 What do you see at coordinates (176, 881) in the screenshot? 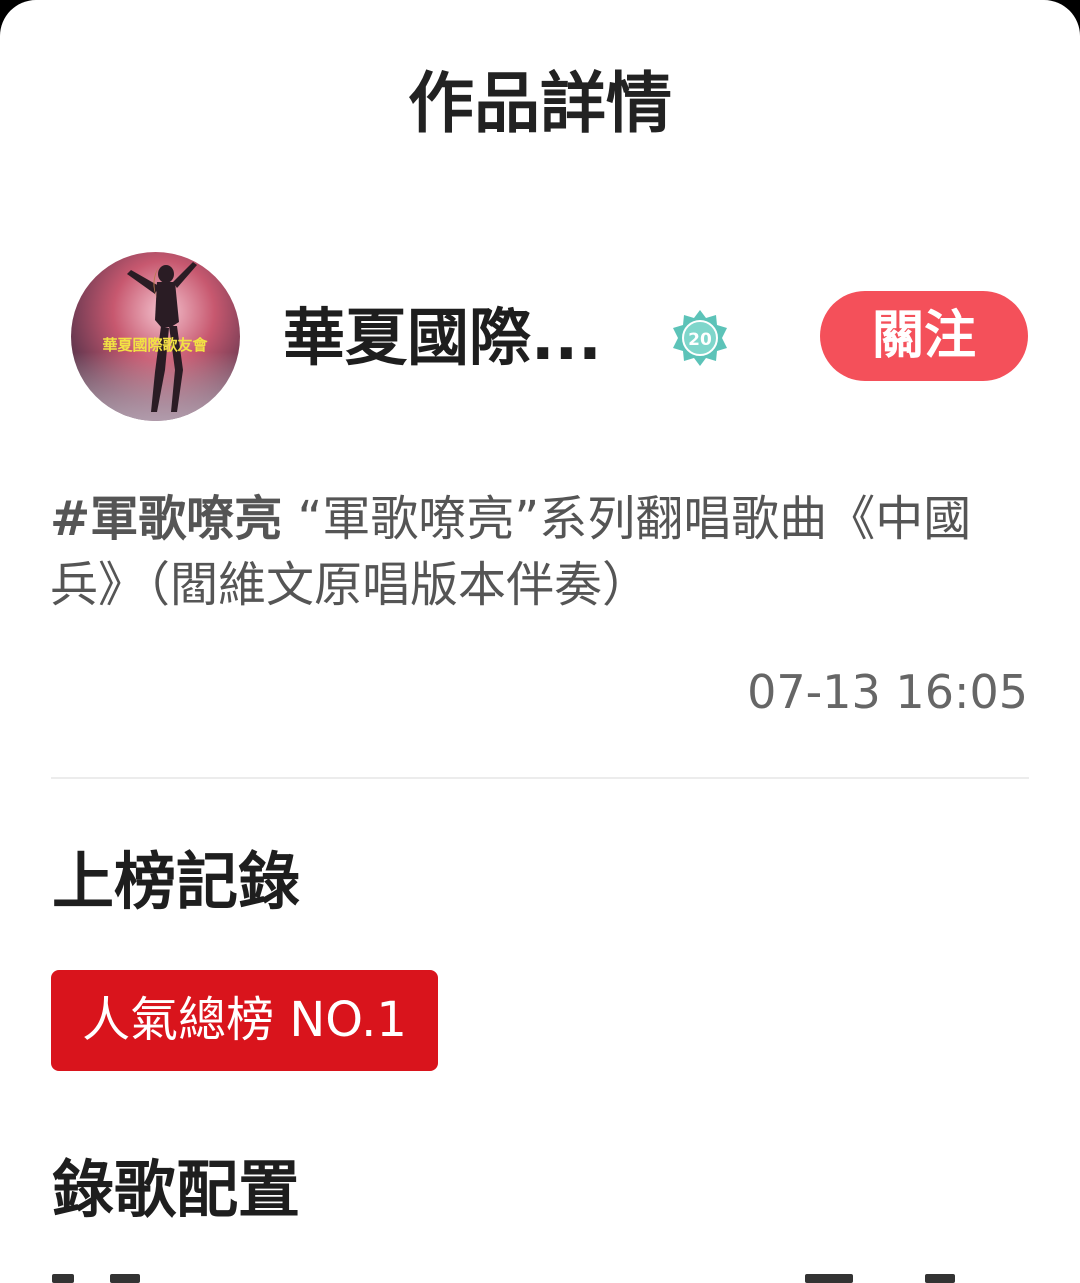
I see `ranking-section-title: 上榜記錄` at bounding box center [176, 881].